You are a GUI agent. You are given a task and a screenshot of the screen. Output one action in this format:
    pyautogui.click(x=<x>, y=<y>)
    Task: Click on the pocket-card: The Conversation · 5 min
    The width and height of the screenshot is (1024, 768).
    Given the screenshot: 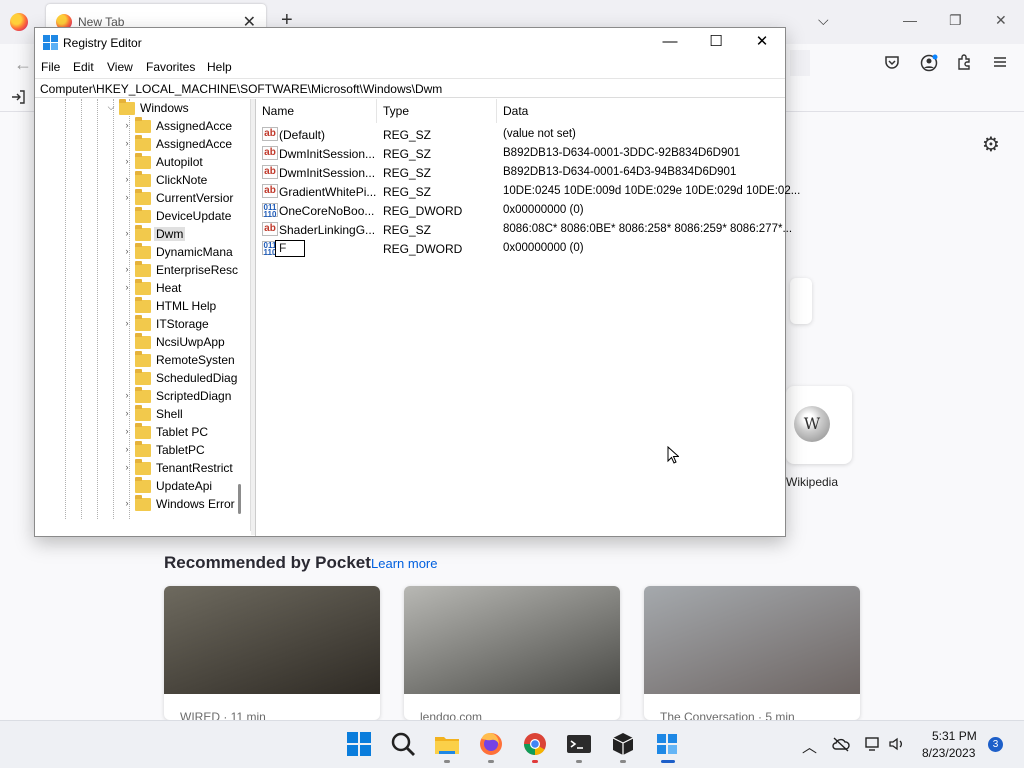 What is the action you would take?
    pyautogui.click(x=752, y=653)
    